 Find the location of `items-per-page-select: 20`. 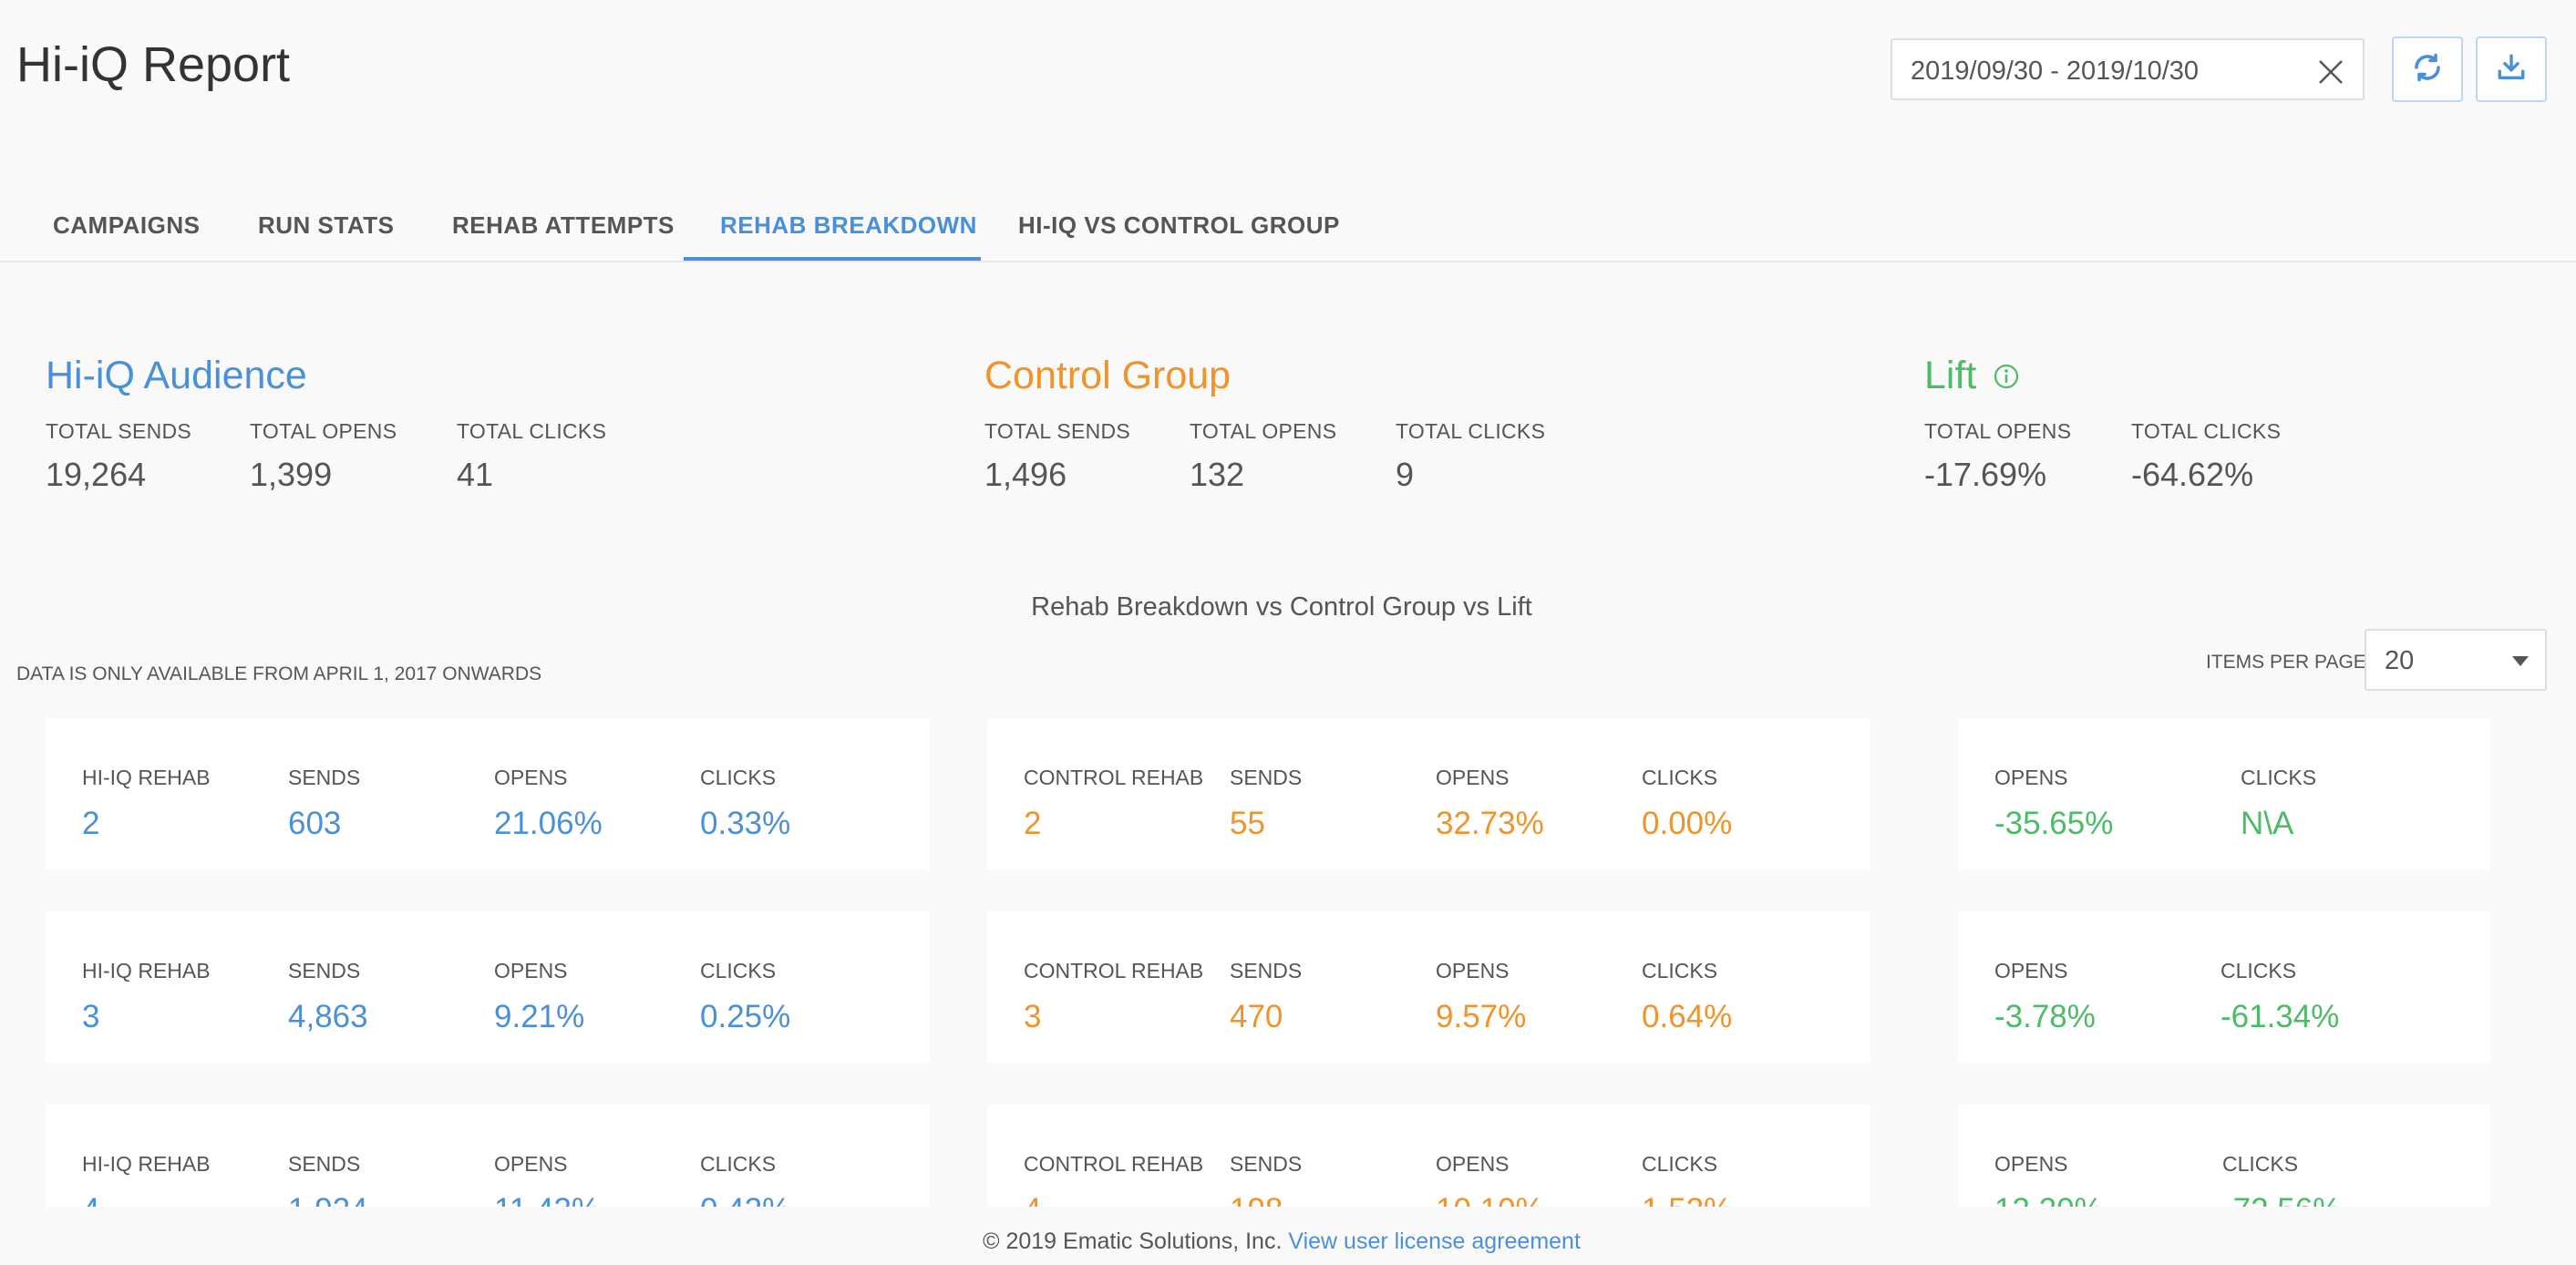

items-per-page-select: 20 is located at coordinates (2456, 660).